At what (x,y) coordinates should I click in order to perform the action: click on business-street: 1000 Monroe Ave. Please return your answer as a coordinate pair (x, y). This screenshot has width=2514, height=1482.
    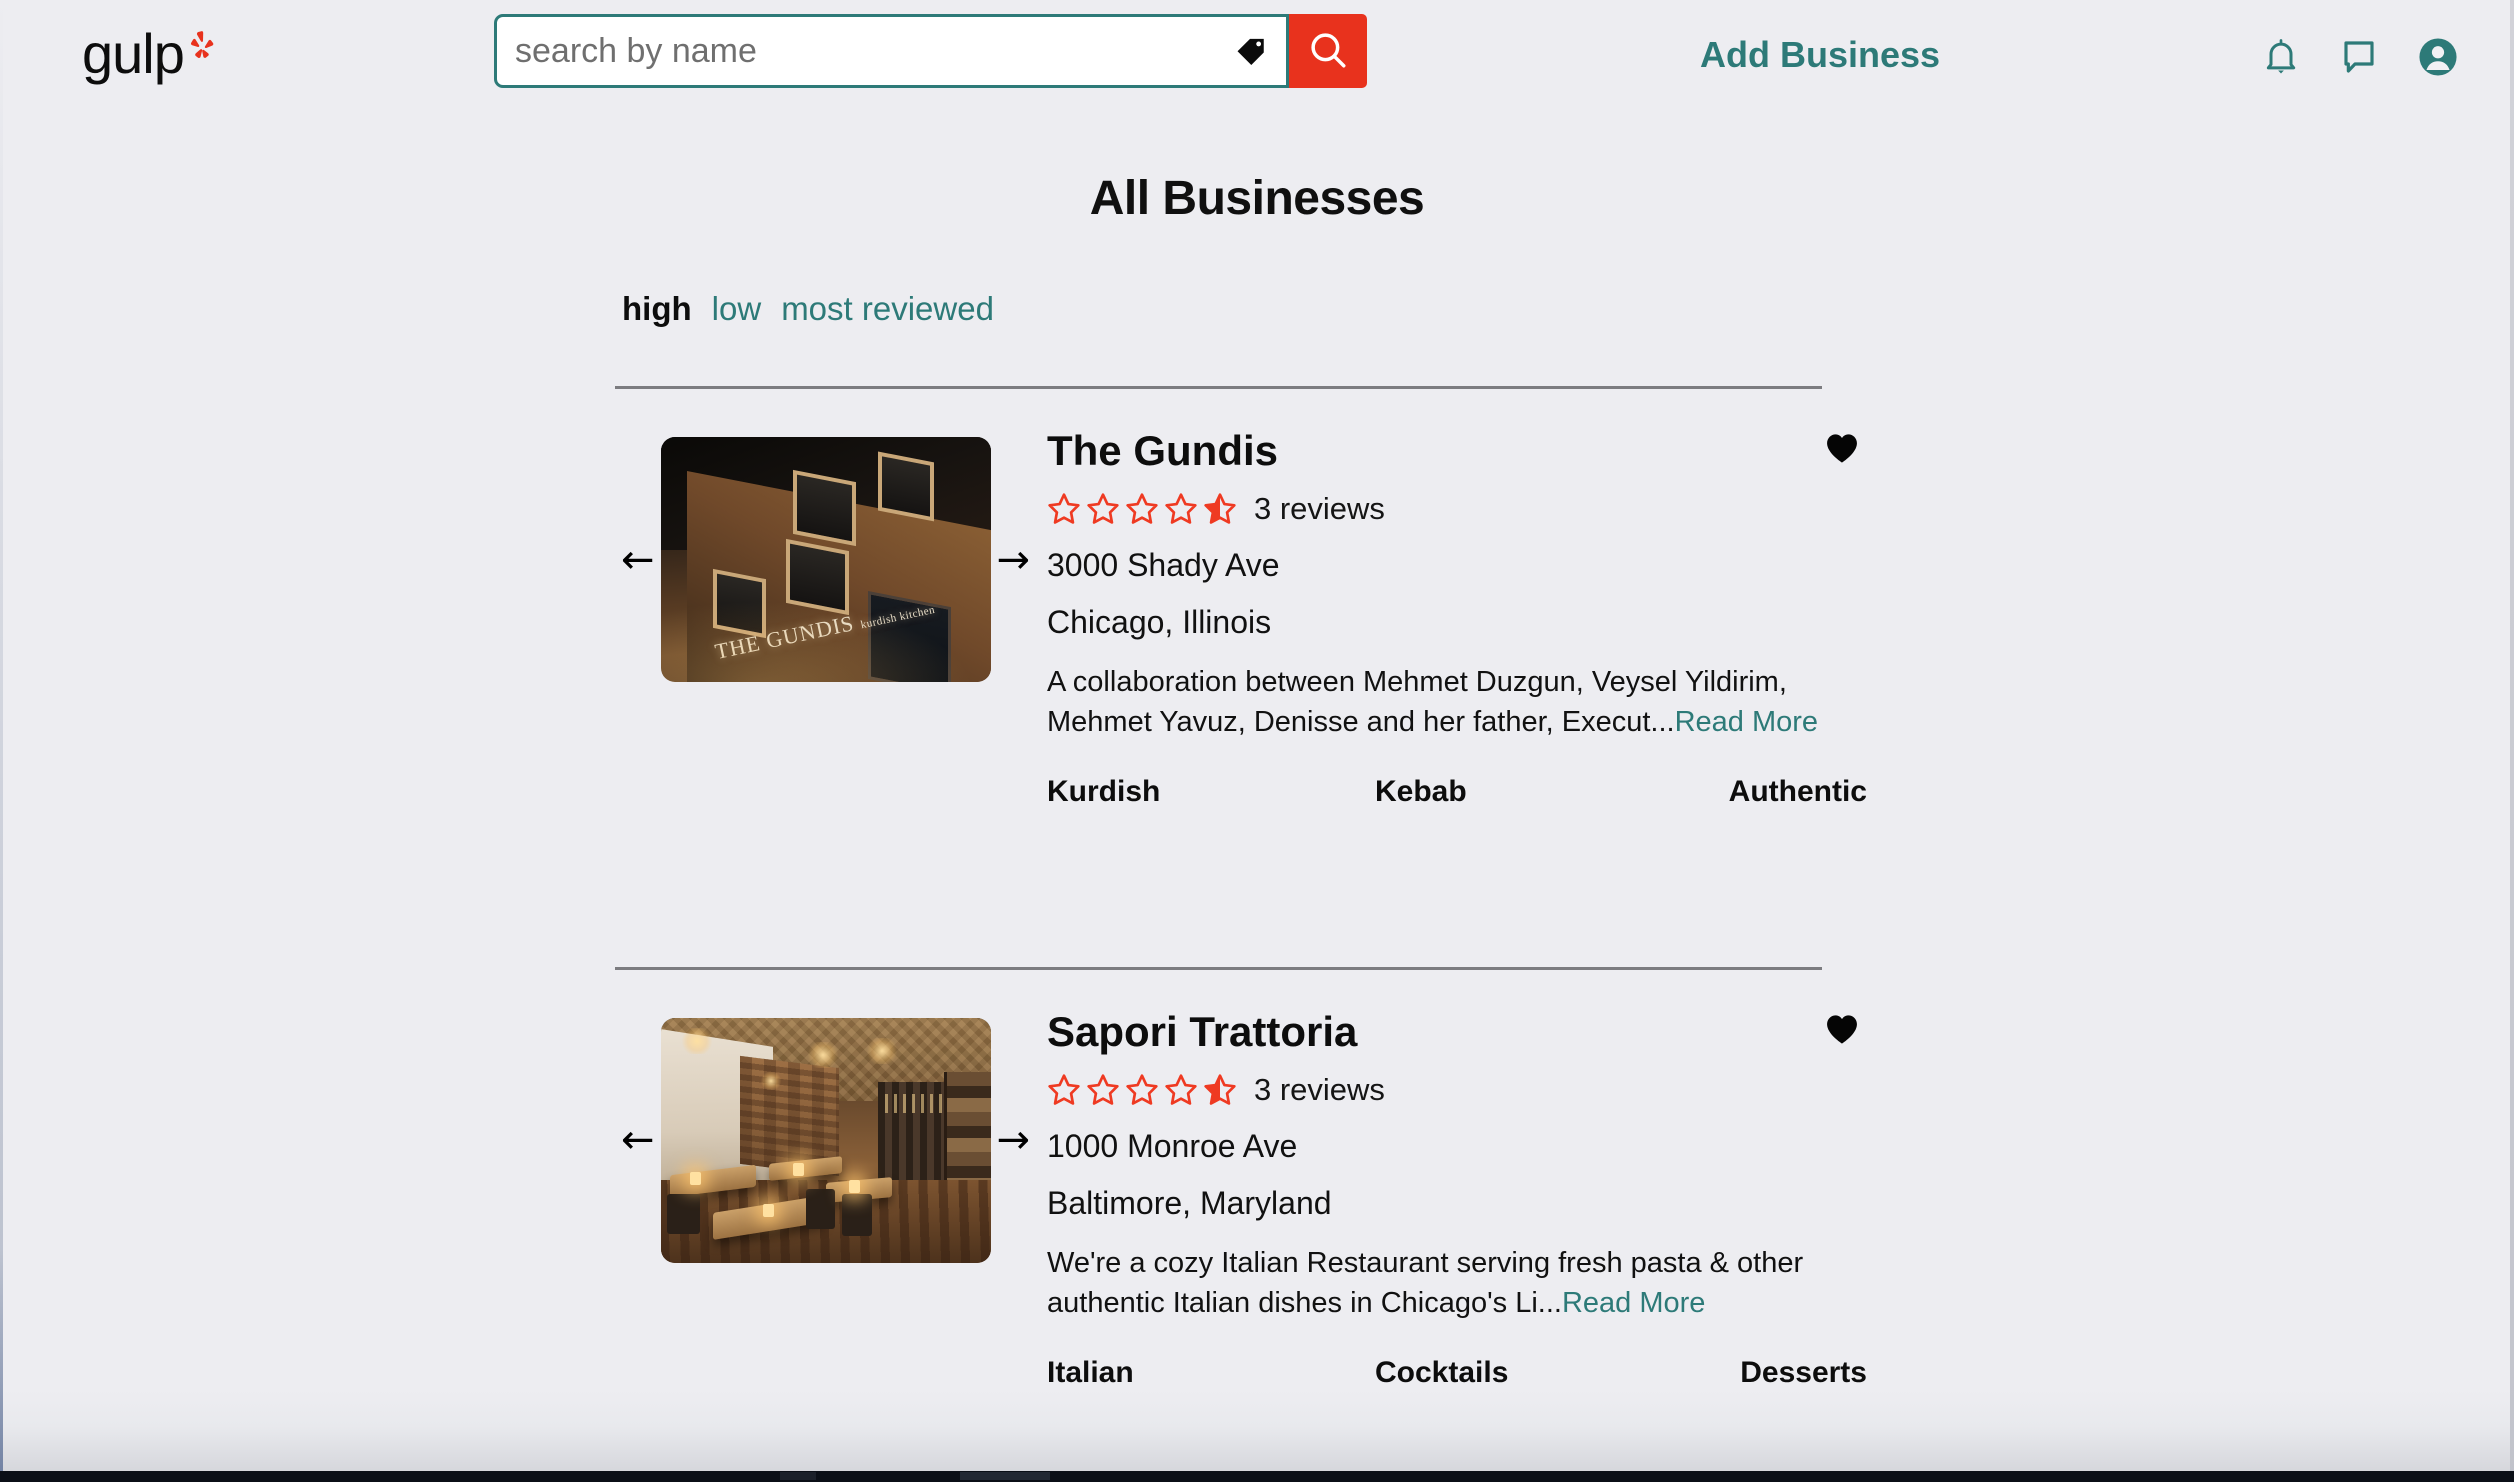
    Looking at the image, I should click on (1172, 1146).